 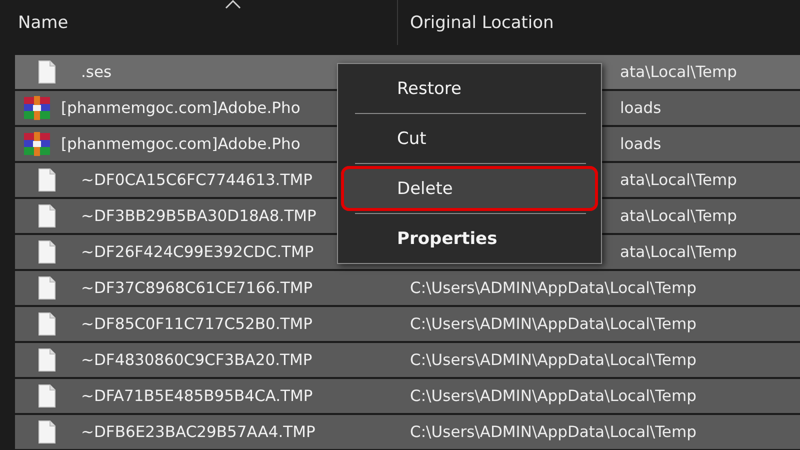 I want to click on file-name: ~DF0CA15C6FC7744613.TMP, so click(x=196, y=180).